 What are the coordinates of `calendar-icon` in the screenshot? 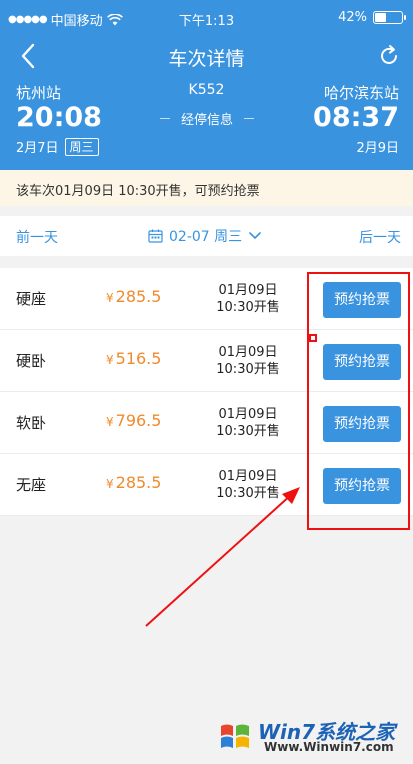 It's located at (155, 236).